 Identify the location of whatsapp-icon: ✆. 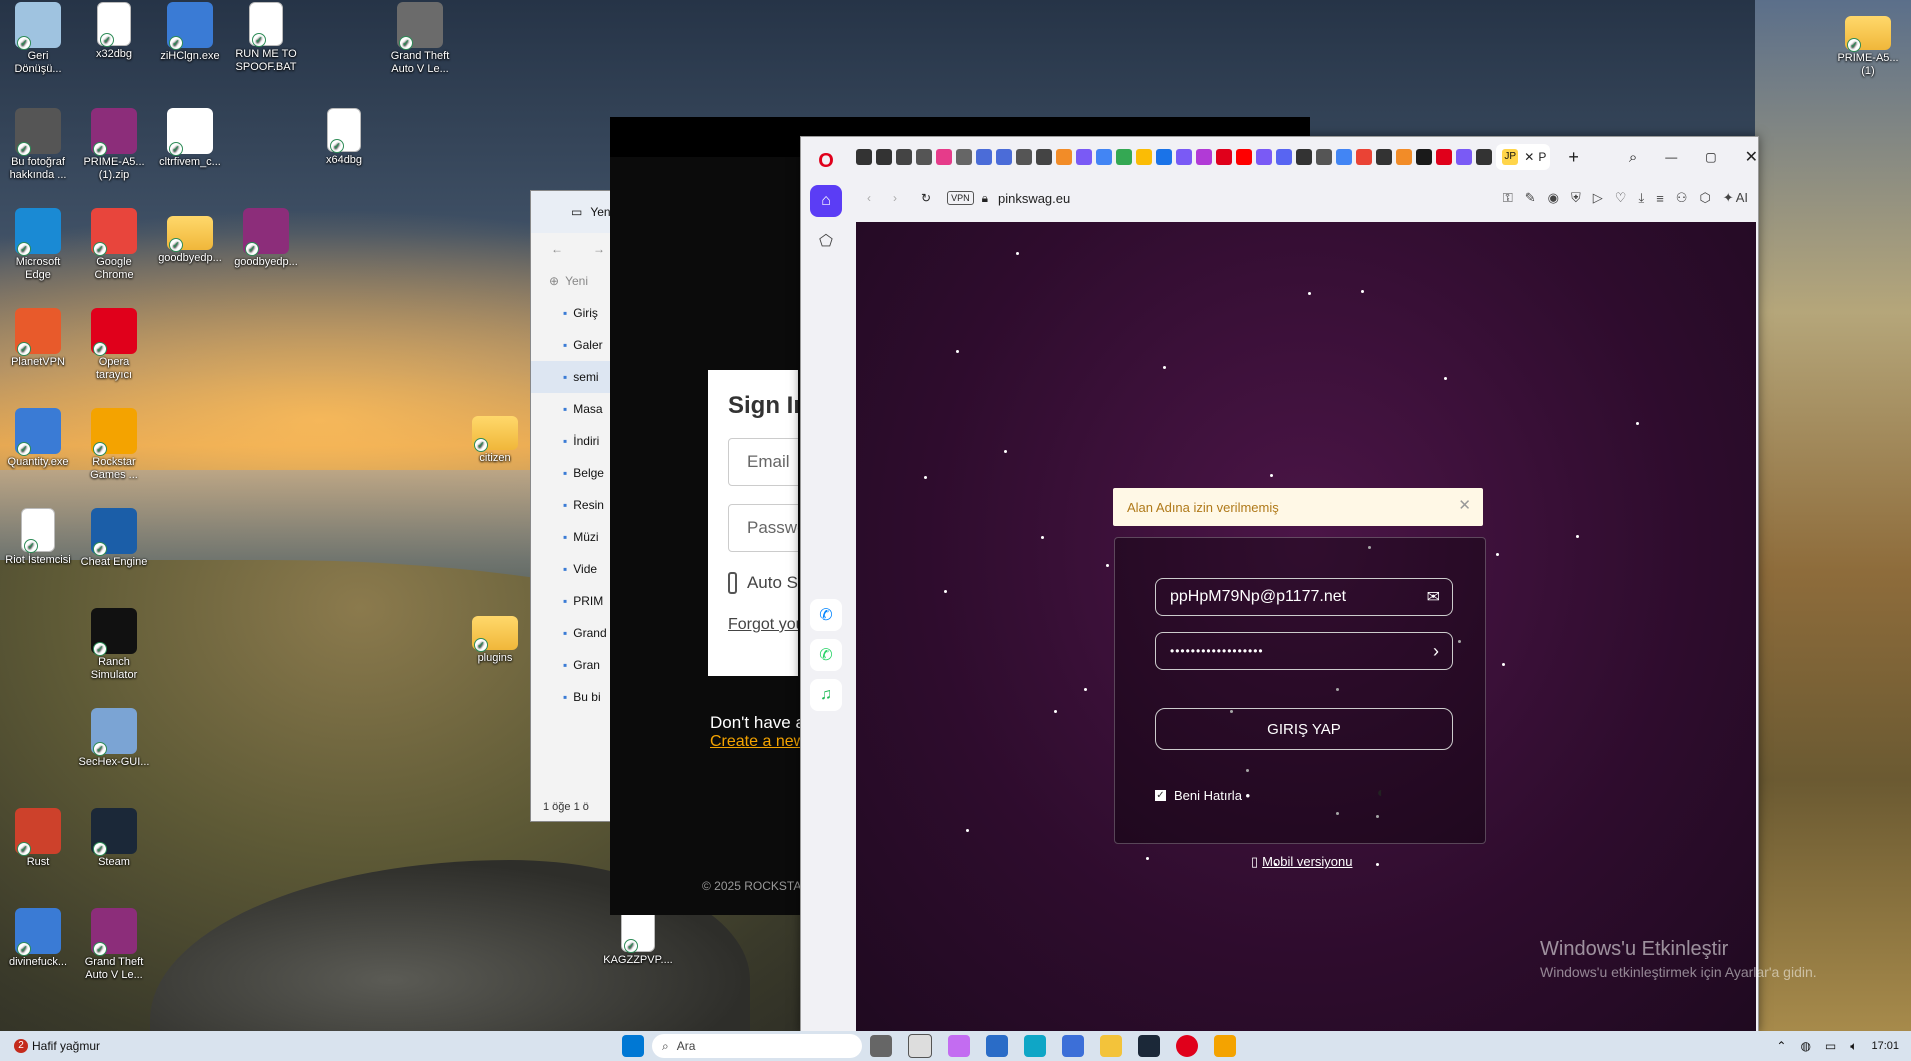
(826, 655).